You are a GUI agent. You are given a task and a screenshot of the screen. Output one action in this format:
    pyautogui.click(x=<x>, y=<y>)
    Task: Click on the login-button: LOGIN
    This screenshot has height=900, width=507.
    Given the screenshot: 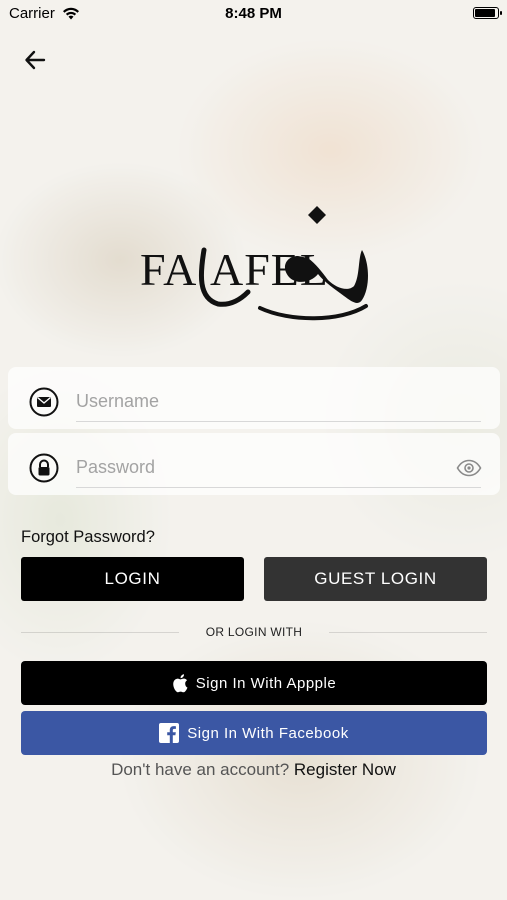 What is the action you would take?
    pyautogui.click(x=132, y=579)
    